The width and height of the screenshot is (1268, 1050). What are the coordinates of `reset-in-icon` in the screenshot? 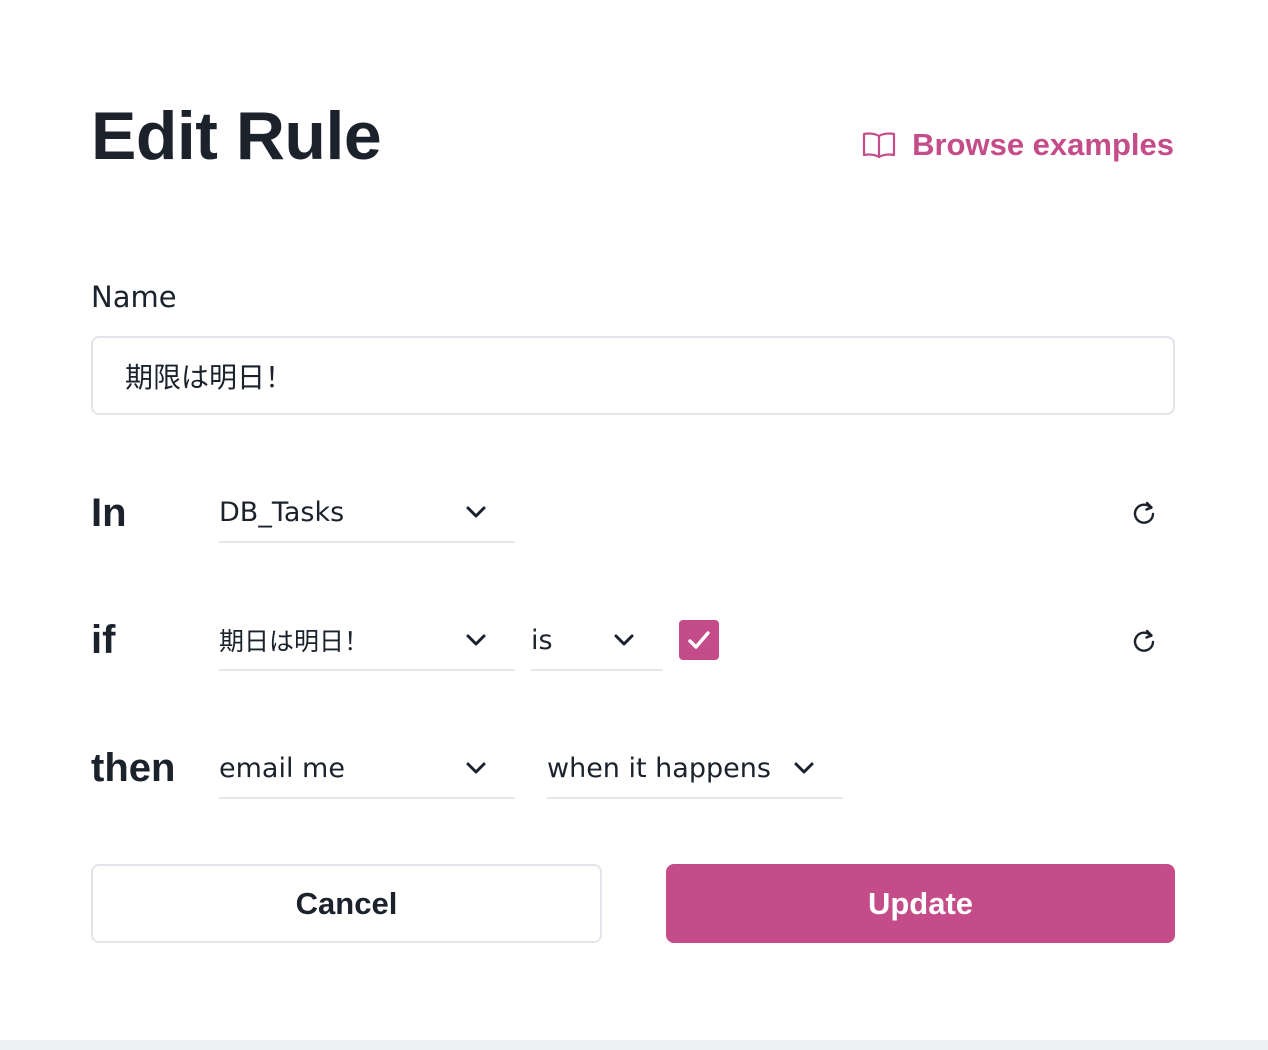 It's located at (1144, 513).